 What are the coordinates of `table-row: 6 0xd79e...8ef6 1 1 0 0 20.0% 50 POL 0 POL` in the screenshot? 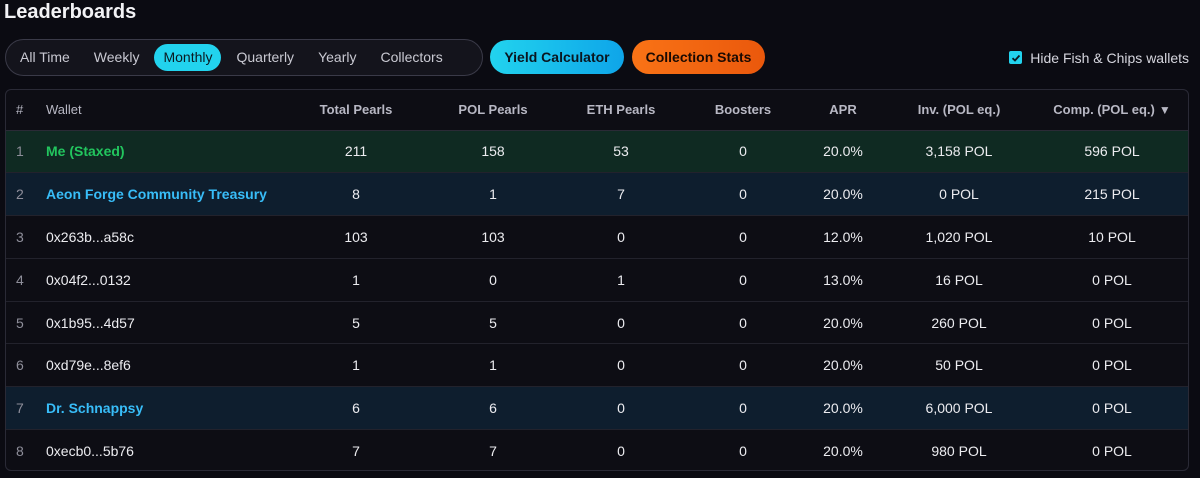 It's located at (597, 365).